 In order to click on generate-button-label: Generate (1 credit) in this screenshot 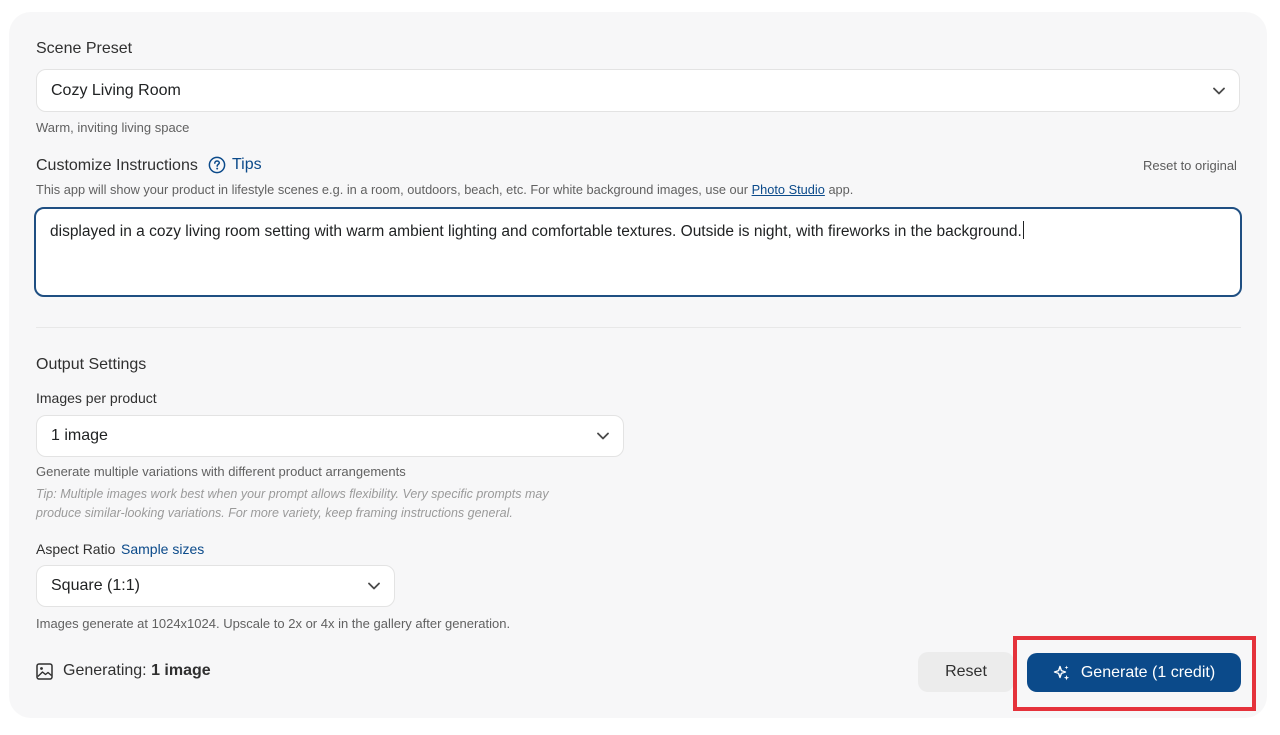, I will do `click(1148, 672)`.